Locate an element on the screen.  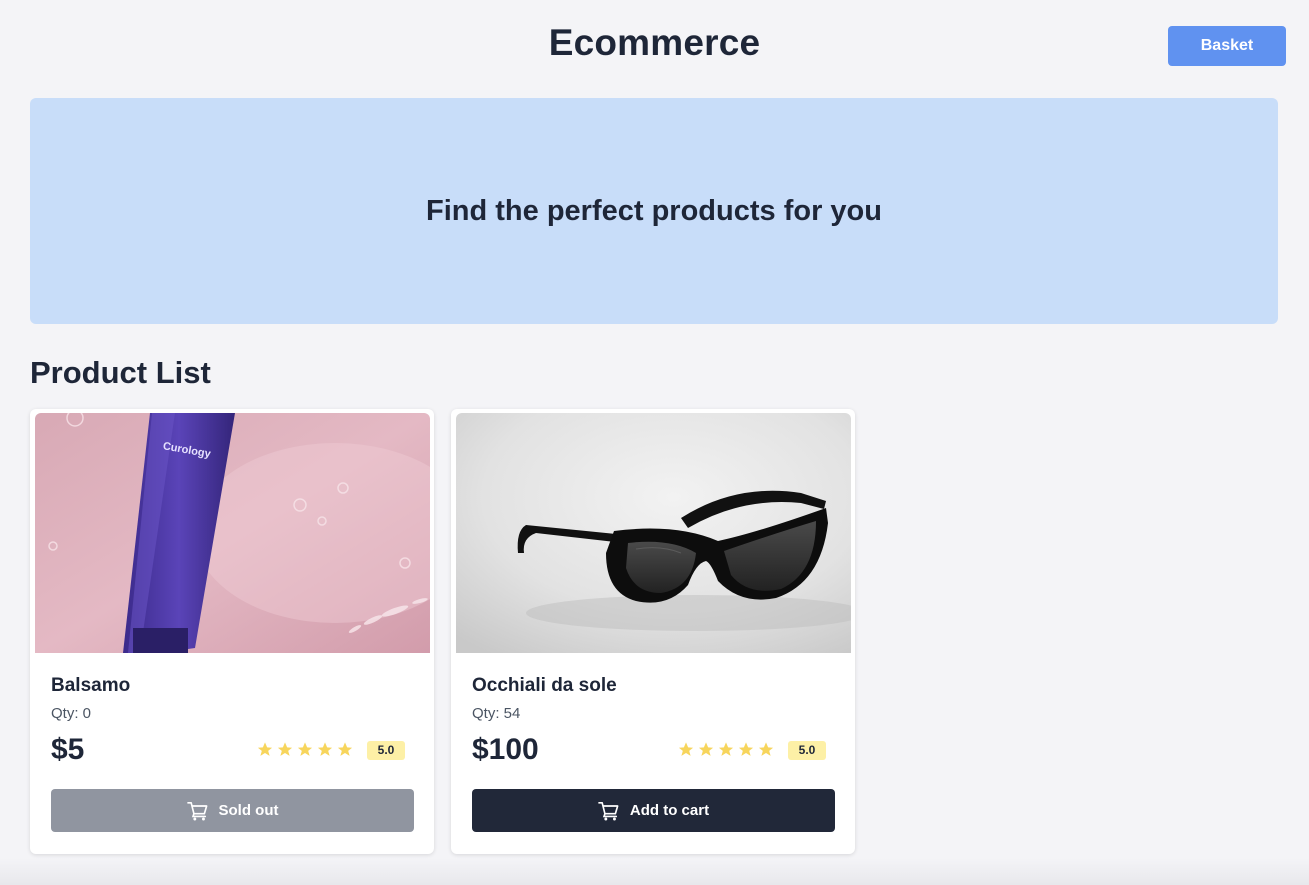
button-label: Sold out is located at coordinates (248, 810).